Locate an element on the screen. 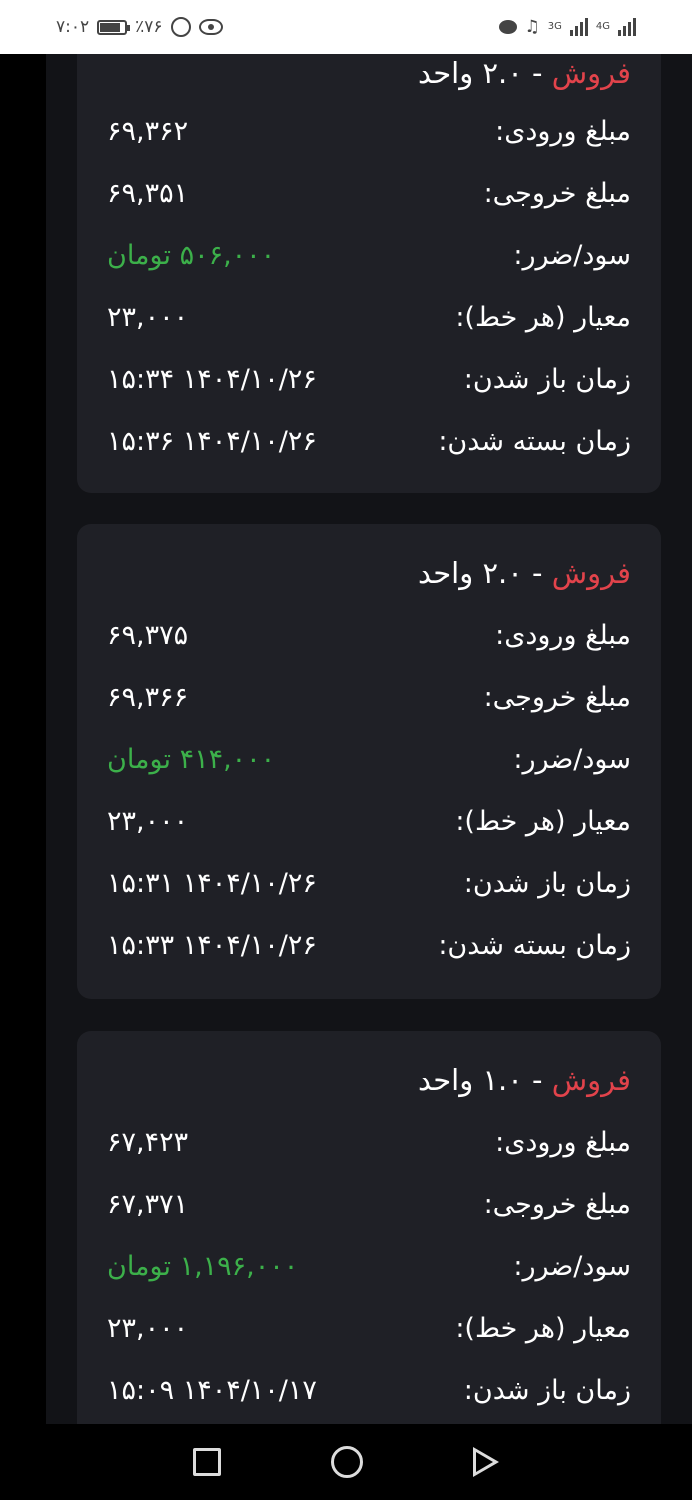 This screenshot has width=692, height=1500. status-bar: ۷:۰۲ ٪۷۶ ♫ 3G 4G is located at coordinates (346, 27).